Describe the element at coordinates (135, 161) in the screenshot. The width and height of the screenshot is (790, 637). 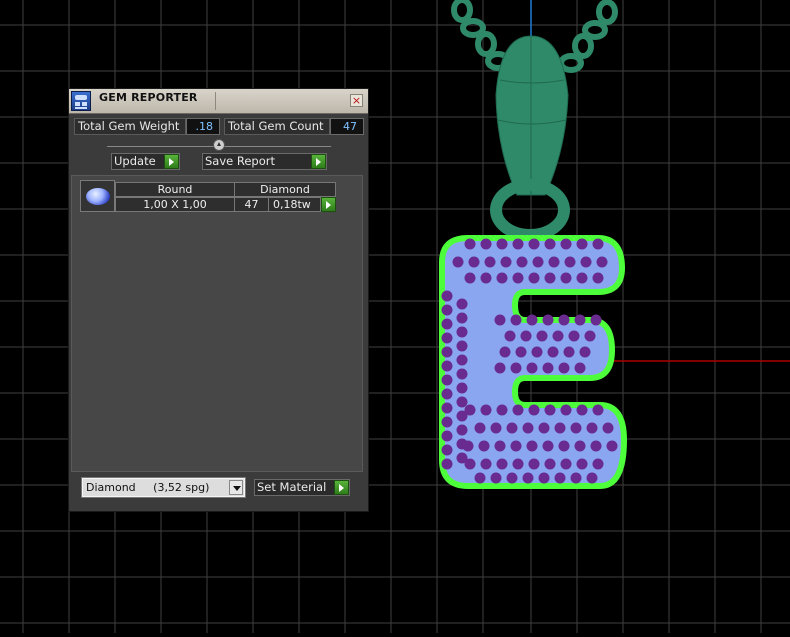
I see `update-button-label: Update` at that location.